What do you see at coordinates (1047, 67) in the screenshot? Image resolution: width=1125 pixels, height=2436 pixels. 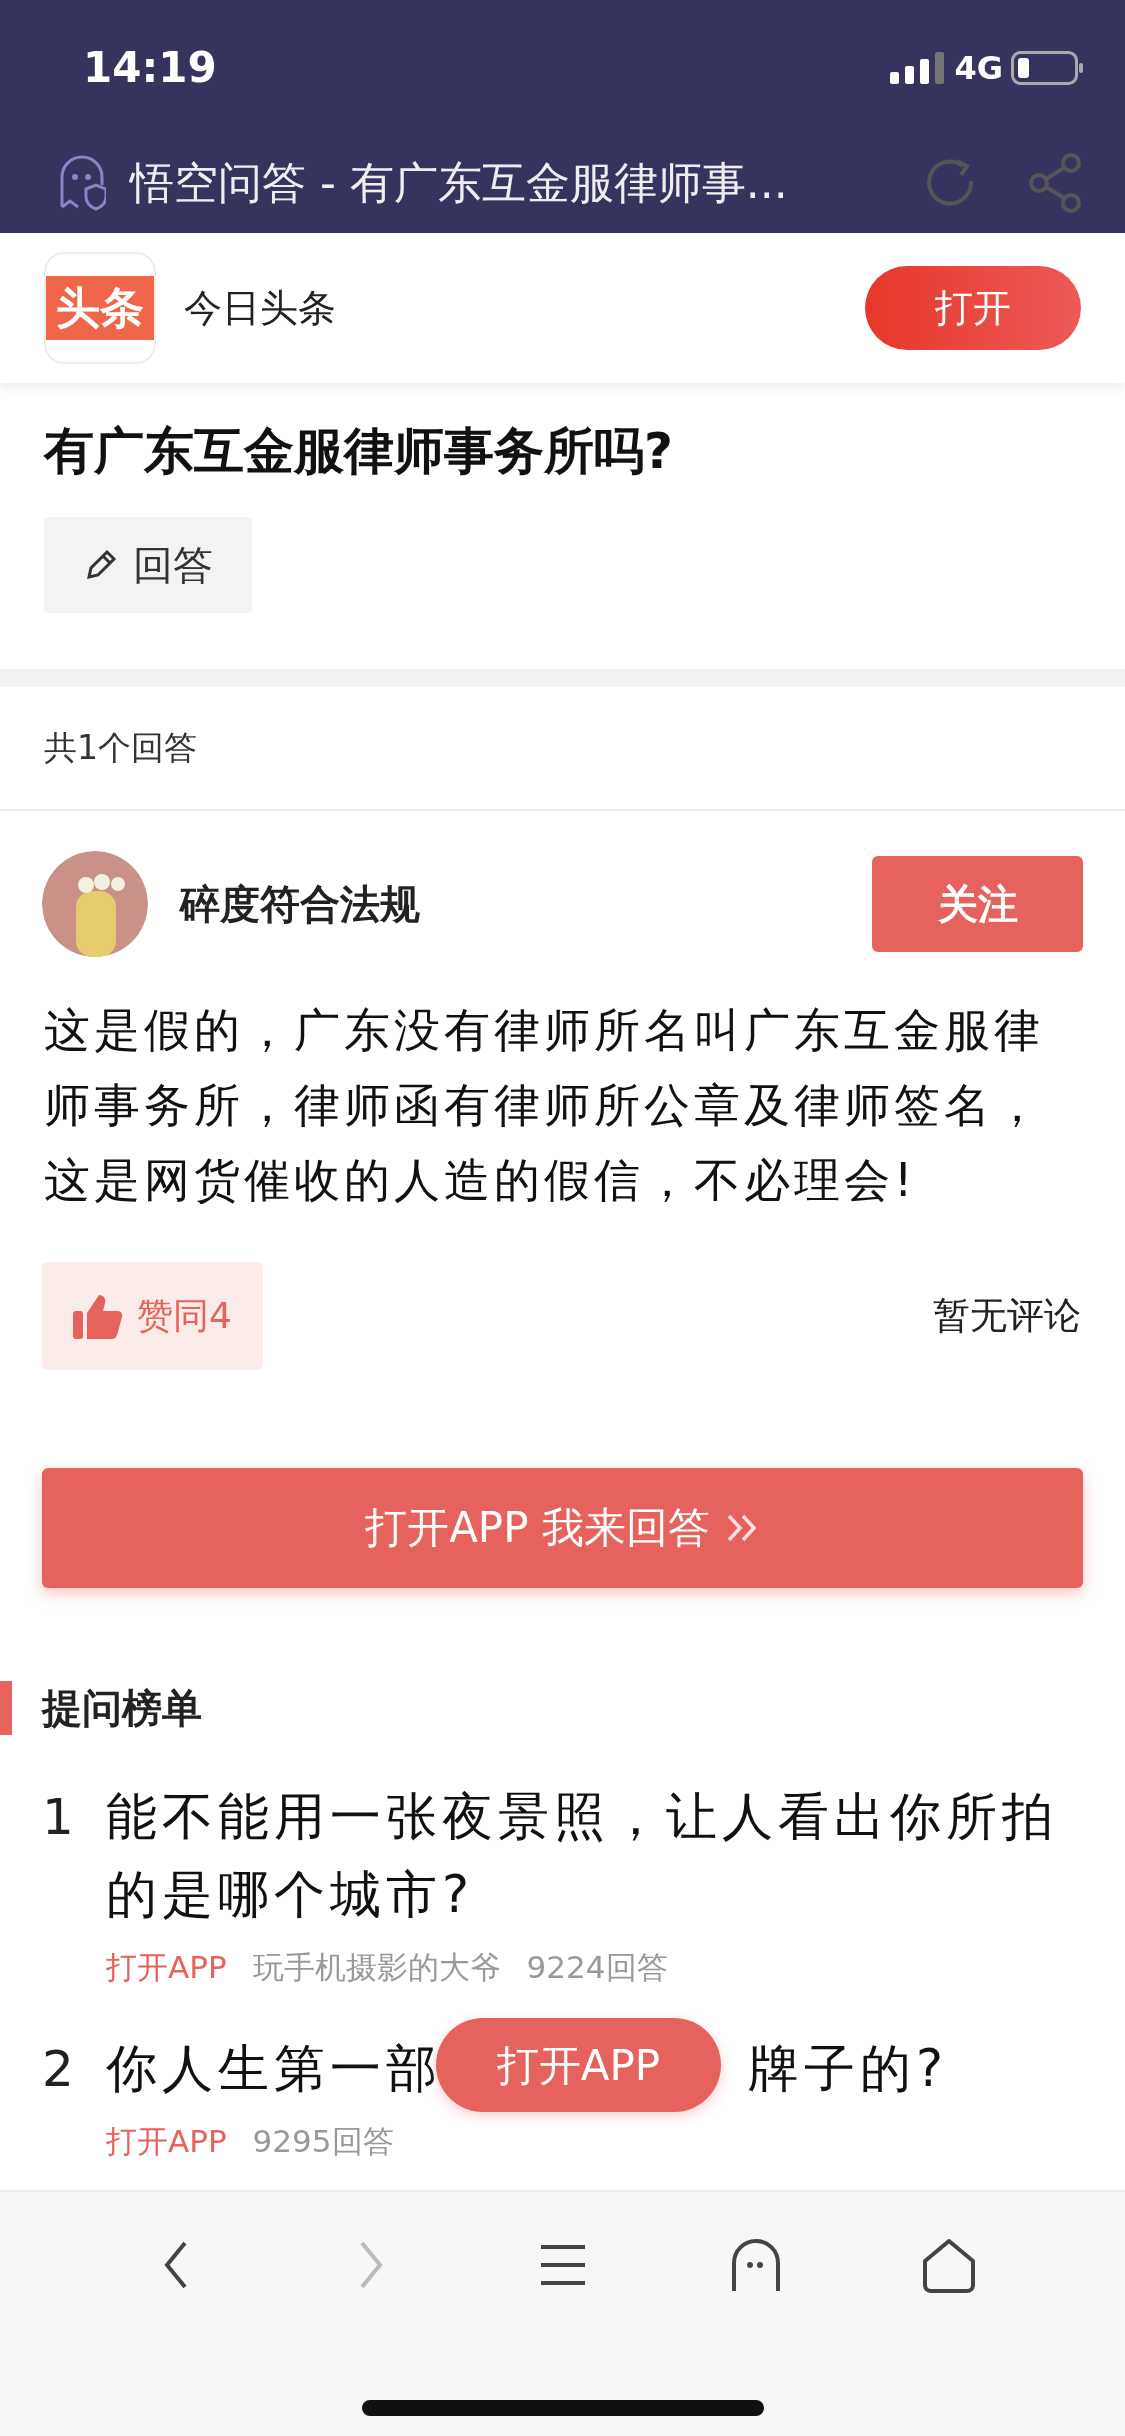 I see `battery-icon` at bounding box center [1047, 67].